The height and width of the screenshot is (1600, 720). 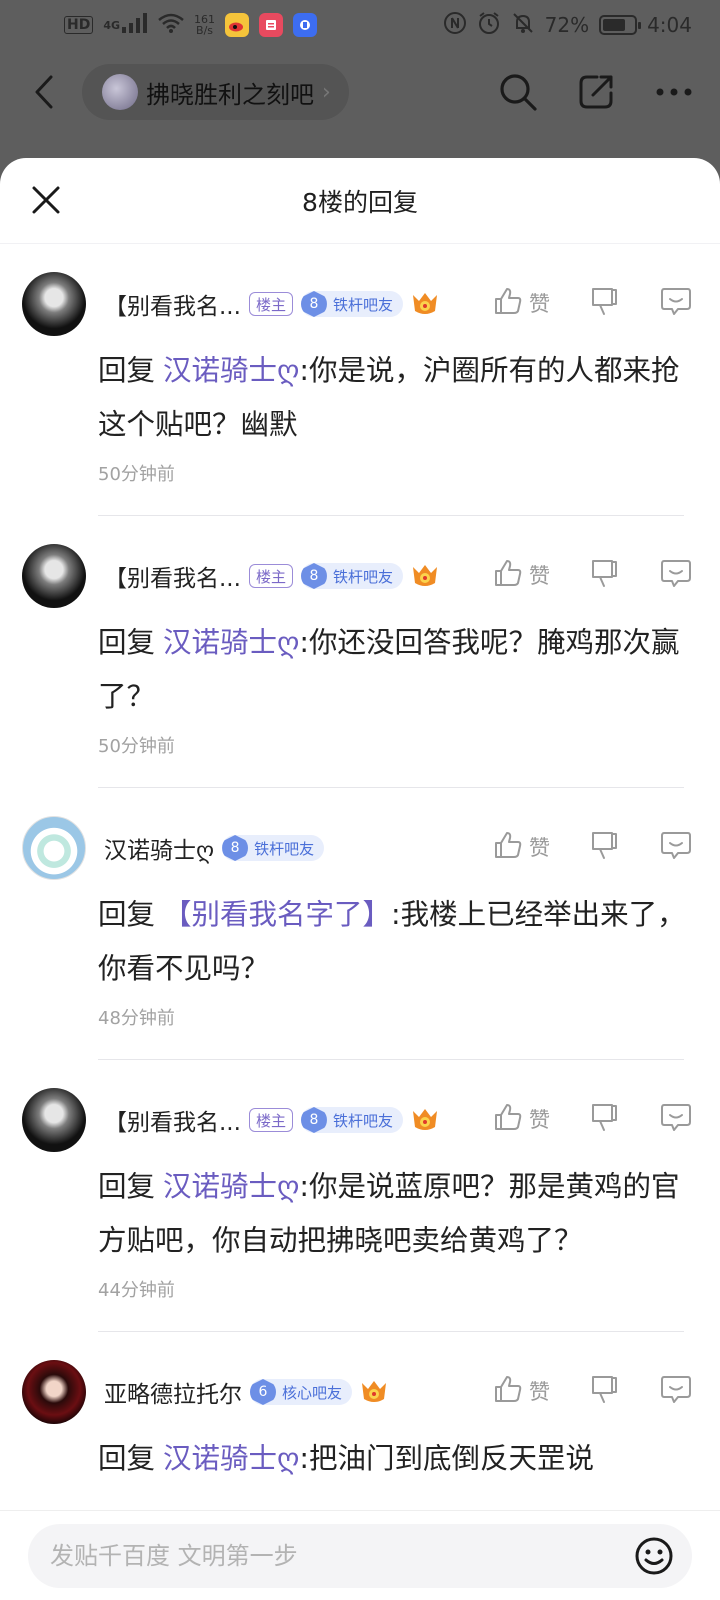 What do you see at coordinates (230, 94) in the screenshot?
I see `forum-name: 拂晓胜利之刻吧` at bounding box center [230, 94].